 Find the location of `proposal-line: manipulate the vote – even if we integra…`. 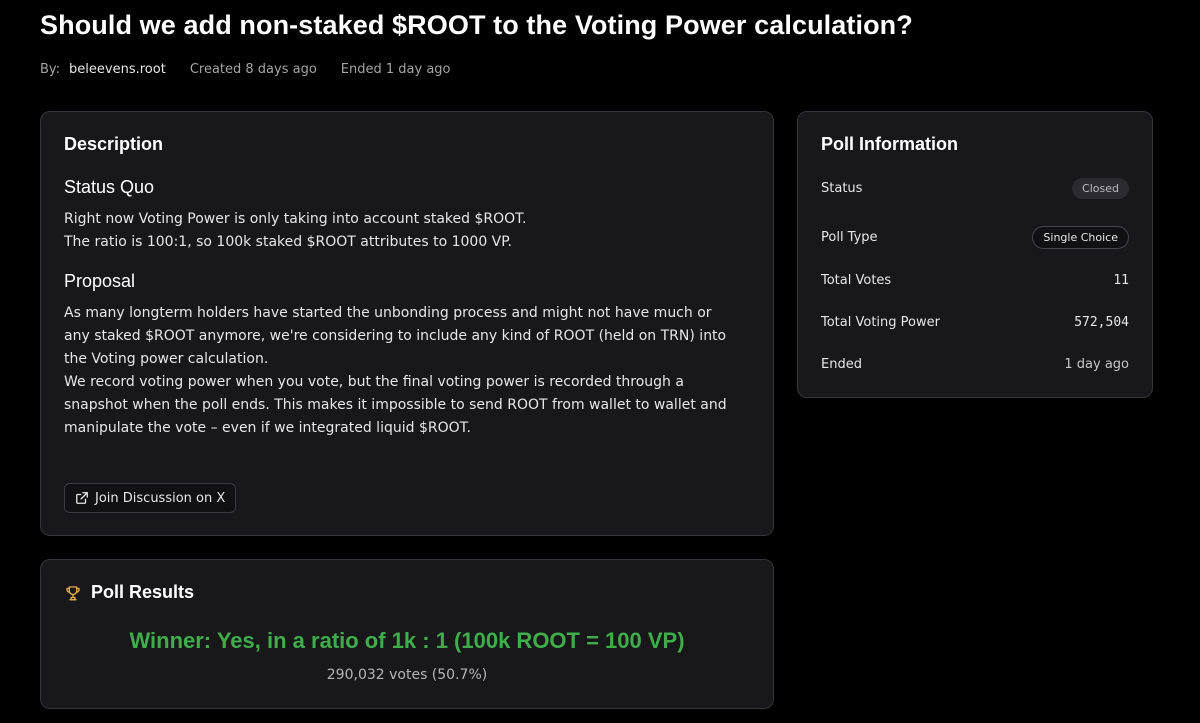

proposal-line: manipulate the vote – even if we integra… is located at coordinates (267, 428).